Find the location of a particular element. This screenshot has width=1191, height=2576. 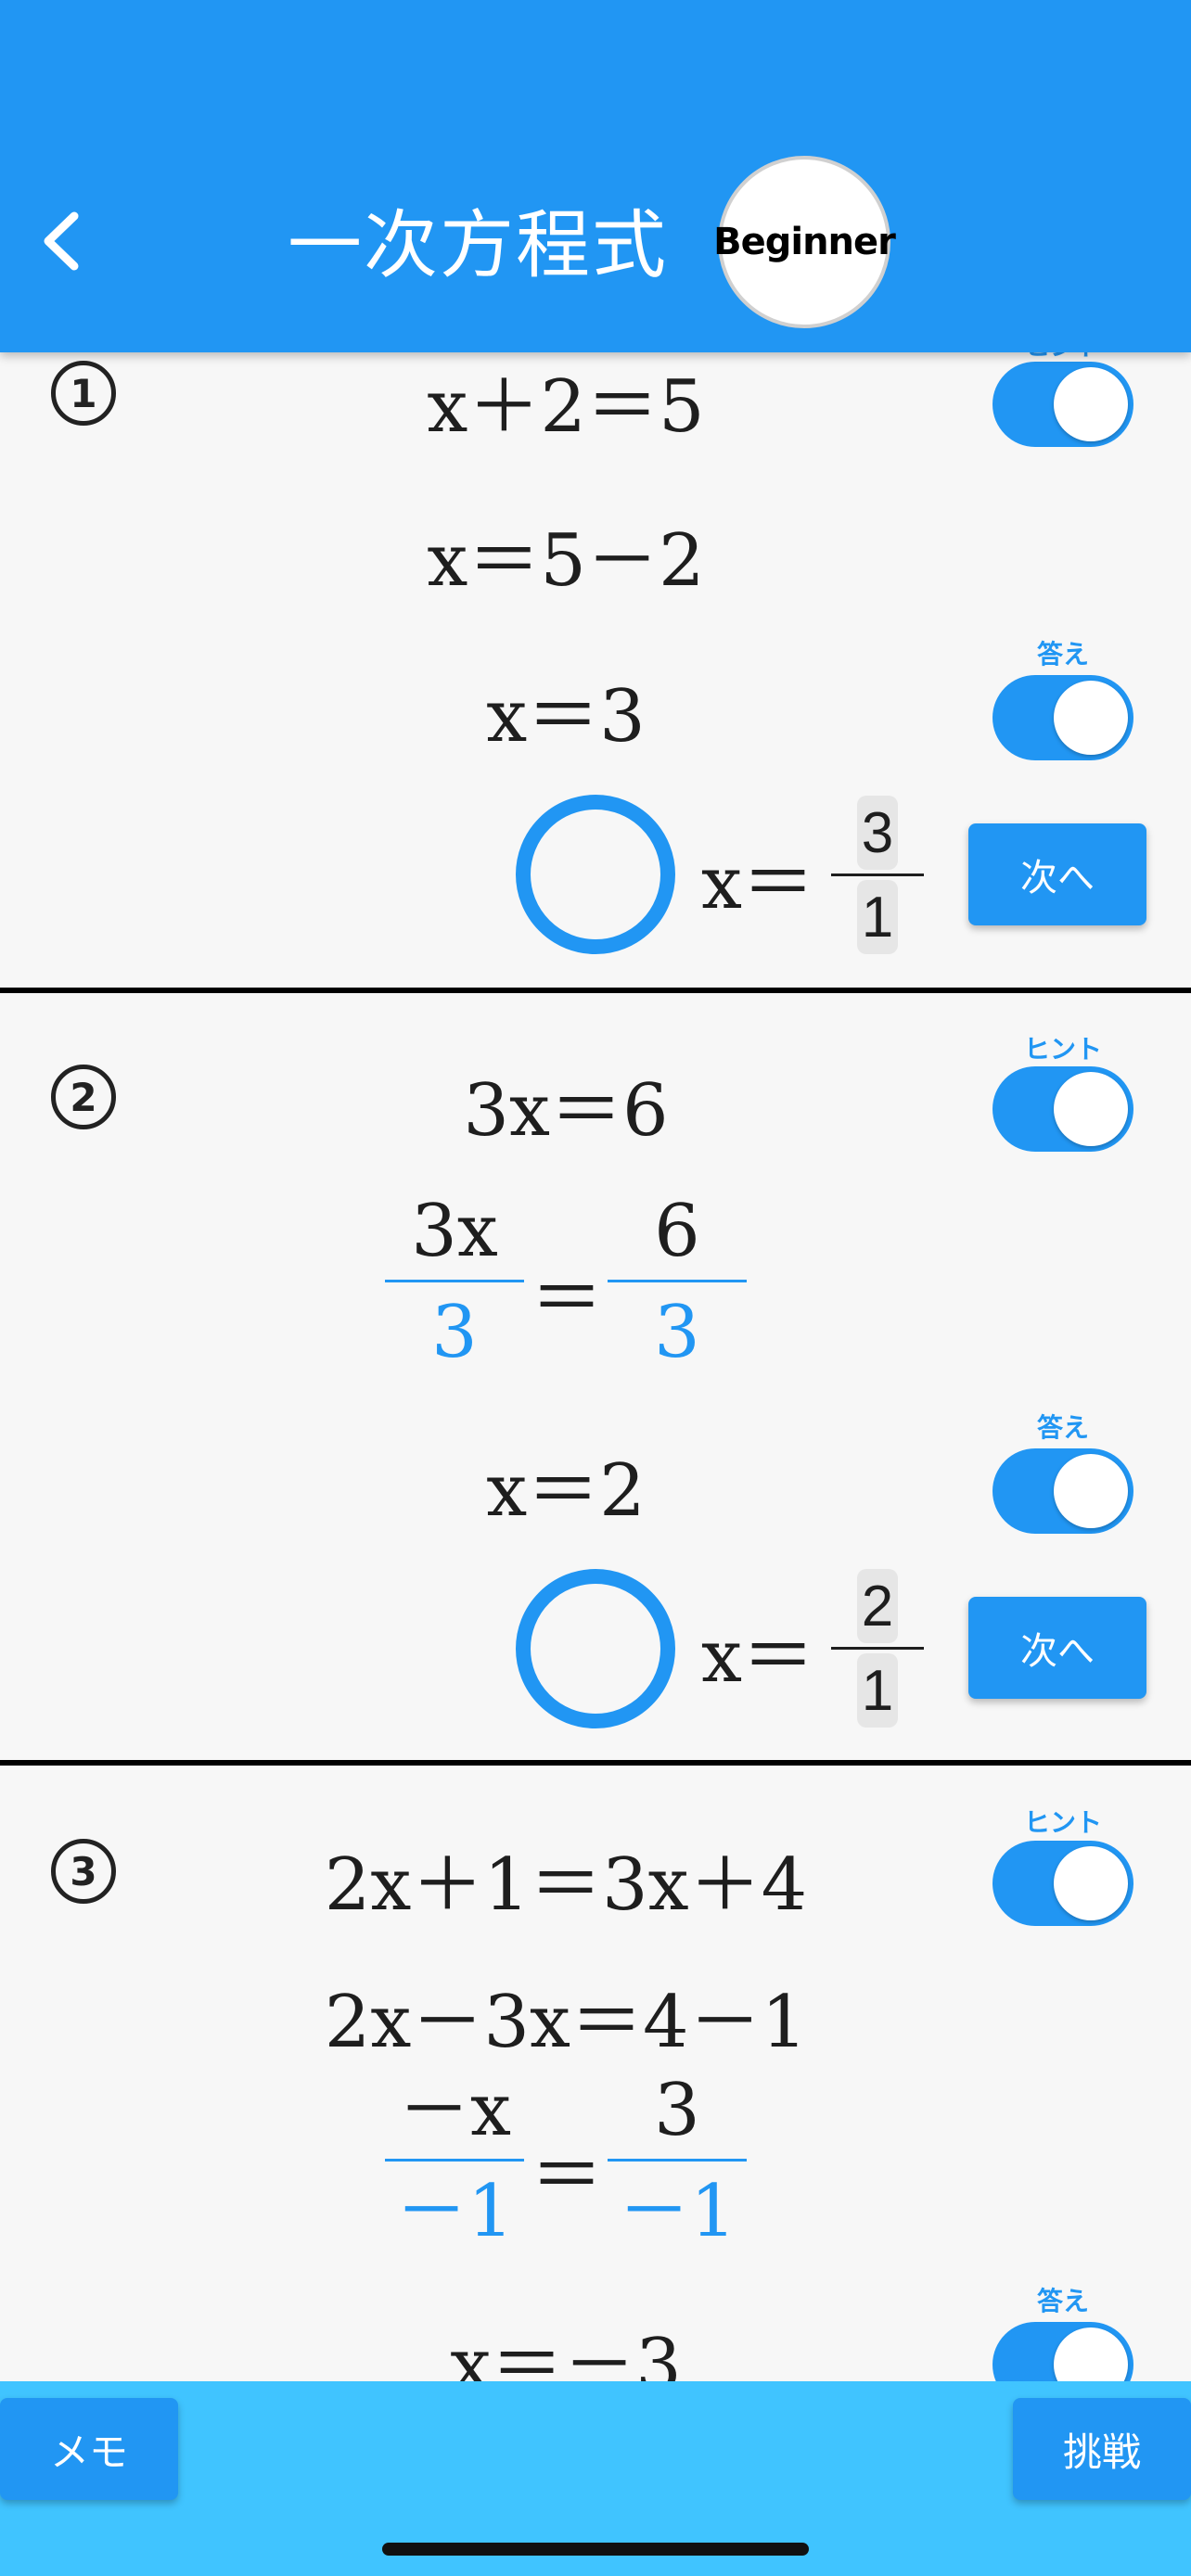

problem-number: 3 is located at coordinates (83, 1872).